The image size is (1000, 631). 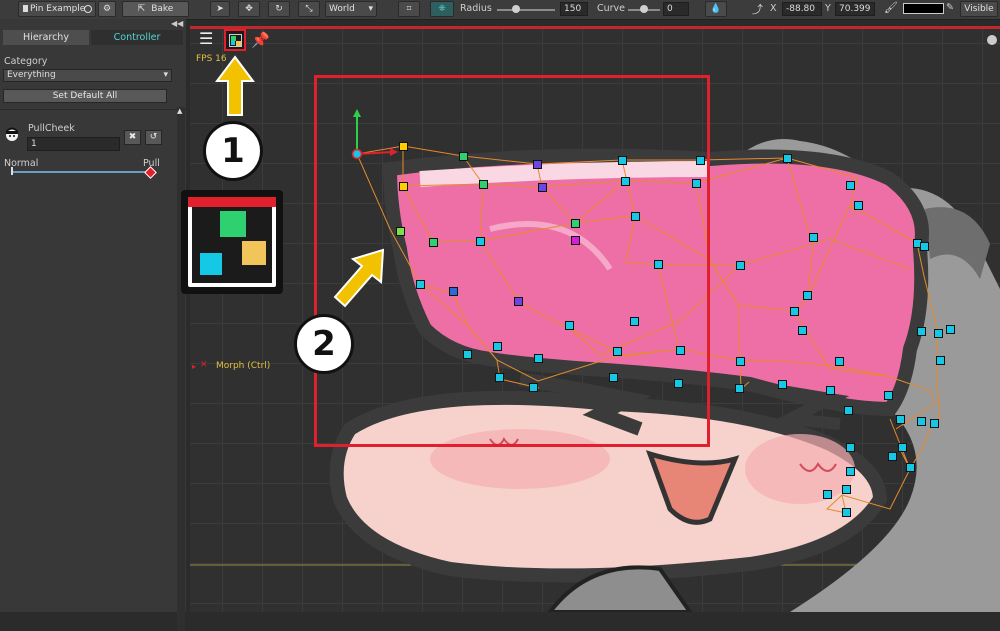 What do you see at coordinates (574, 9) in the screenshot?
I see `radius-field: 150` at bounding box center [574, 9].